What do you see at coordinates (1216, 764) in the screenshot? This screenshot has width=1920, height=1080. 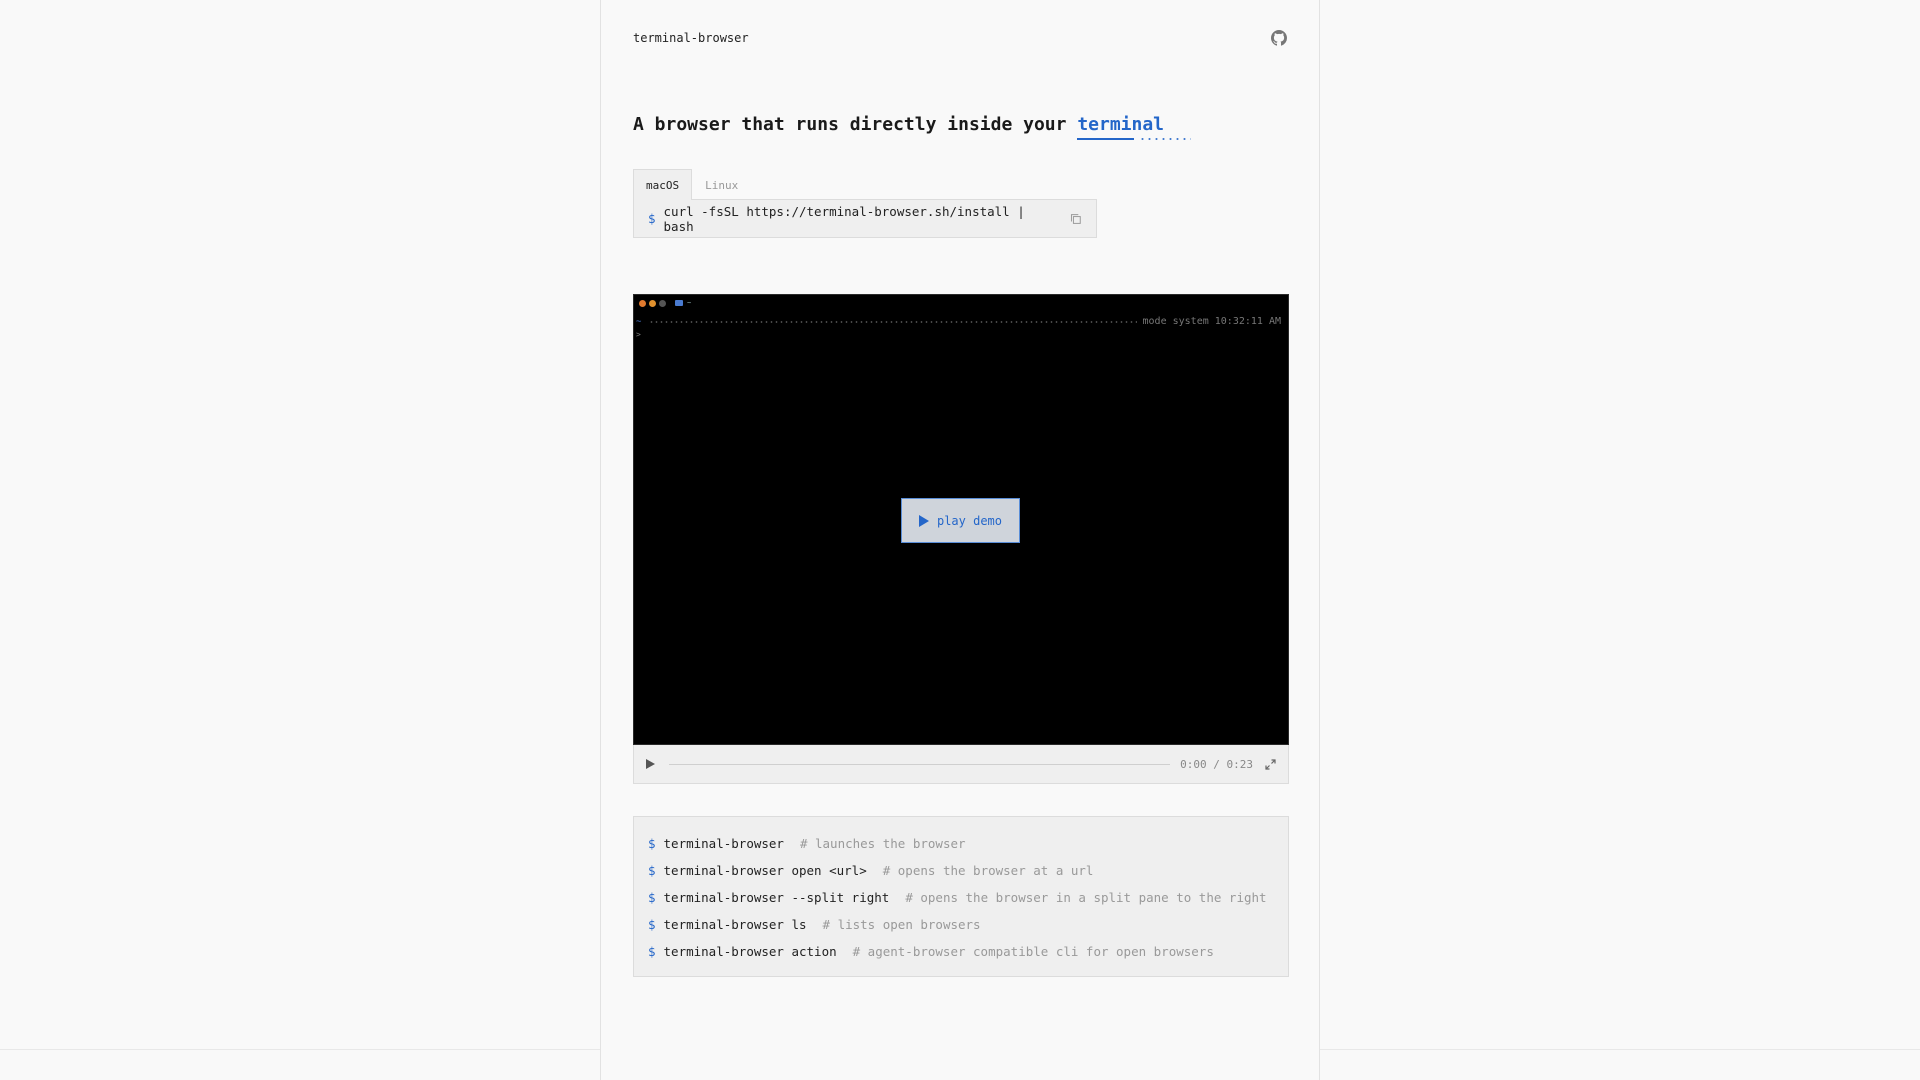 I see `time-readout: 0:00 / 0:23` at bounding box center [1216, 764].